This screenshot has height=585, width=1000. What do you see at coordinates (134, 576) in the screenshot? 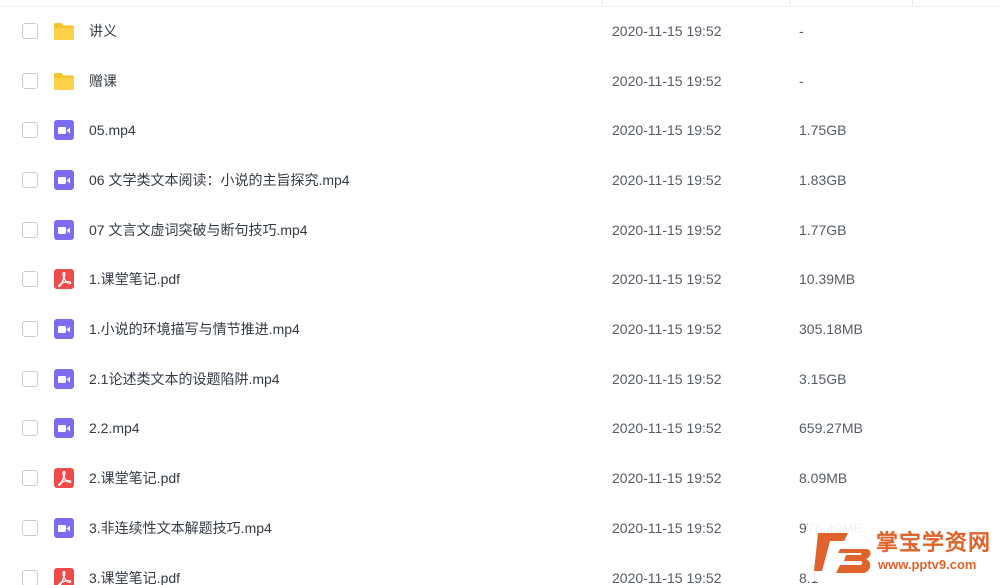
I see `file-name: 3.课堂笔记.pdf` at bounding box center [134, 576].